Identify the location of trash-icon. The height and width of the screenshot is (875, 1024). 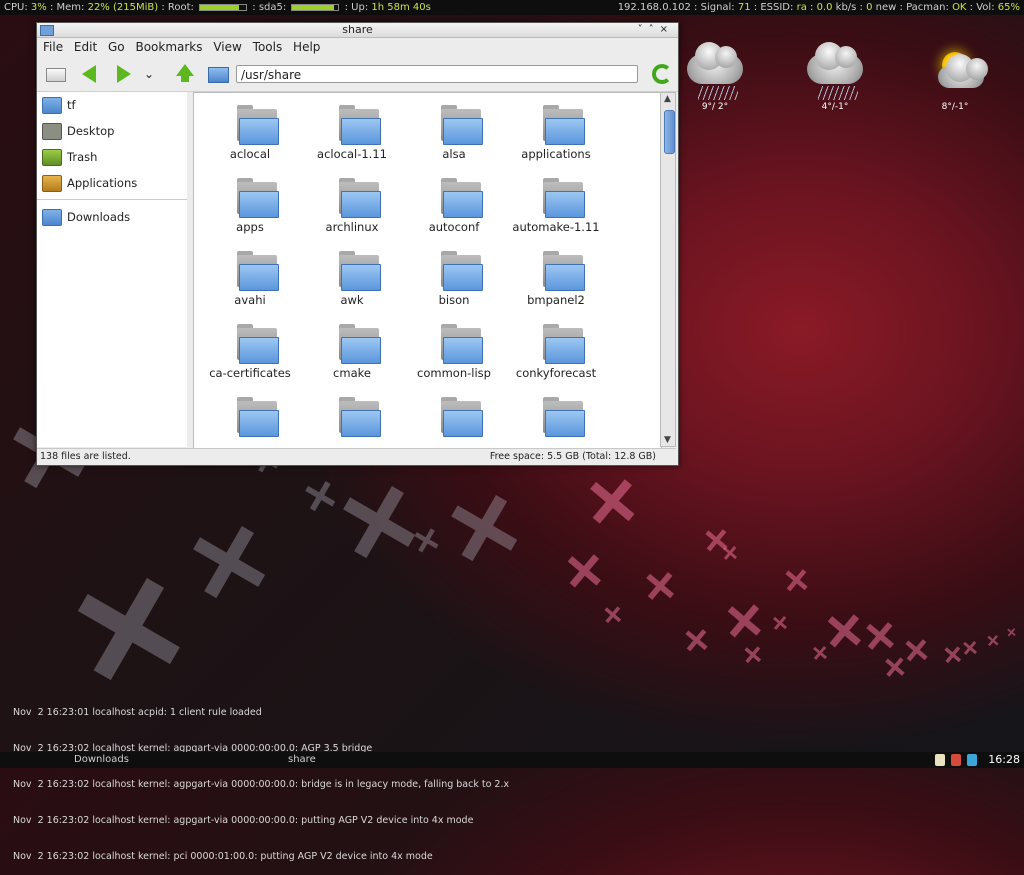
(52, 157).